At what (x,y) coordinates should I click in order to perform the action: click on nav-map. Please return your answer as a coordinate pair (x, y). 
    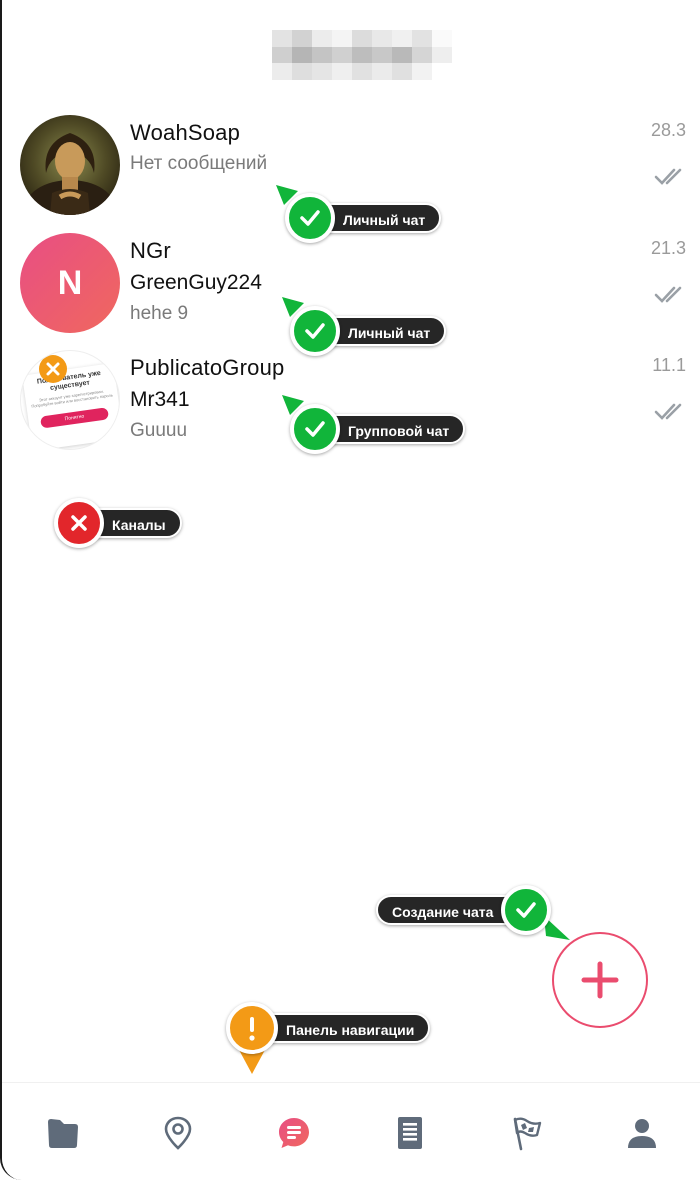
    Looking at the image, I should click on (178, 1133).